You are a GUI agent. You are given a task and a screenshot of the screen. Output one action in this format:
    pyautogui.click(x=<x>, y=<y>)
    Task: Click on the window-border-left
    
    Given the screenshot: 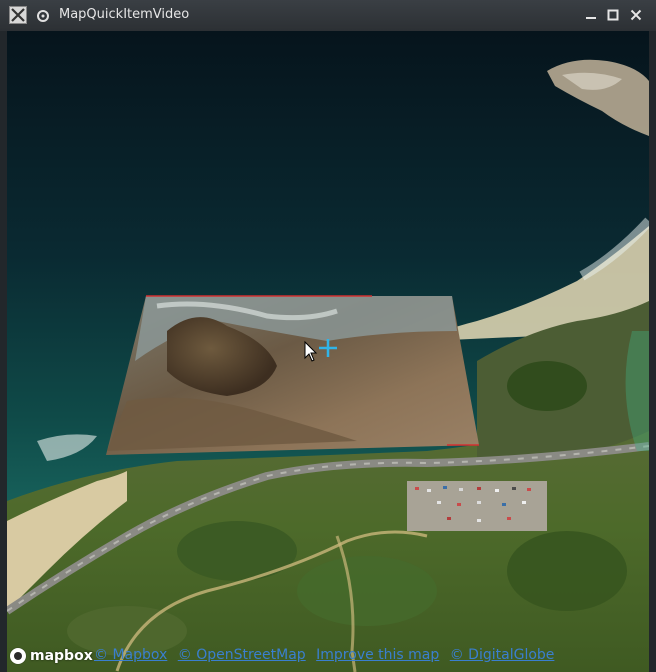 What is the action you would take?
    pyautogui.click(x=3, y=351)
    